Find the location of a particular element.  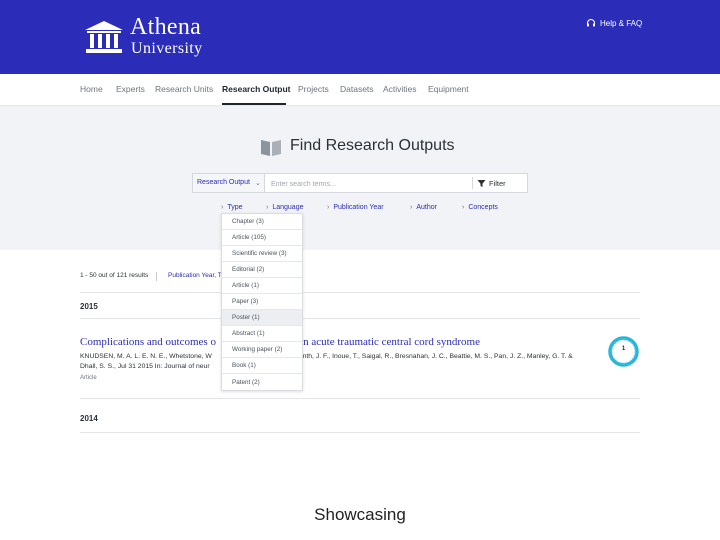

citation-count: 1 is located at coordinates (623, 349).